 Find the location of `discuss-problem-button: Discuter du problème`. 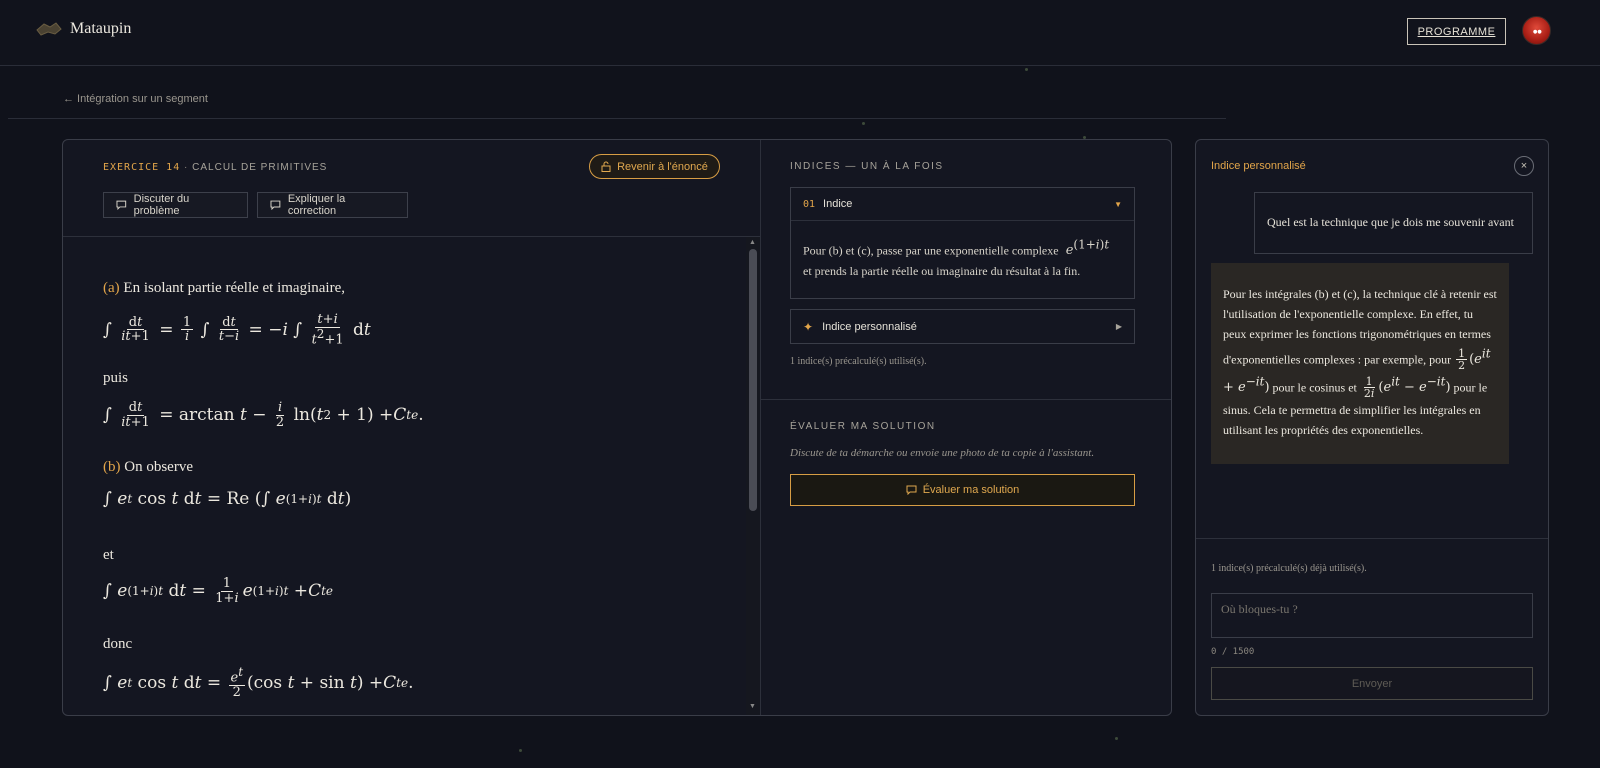

discuss-problem-button: Discuter du problème is located at coordinates (175, 205).